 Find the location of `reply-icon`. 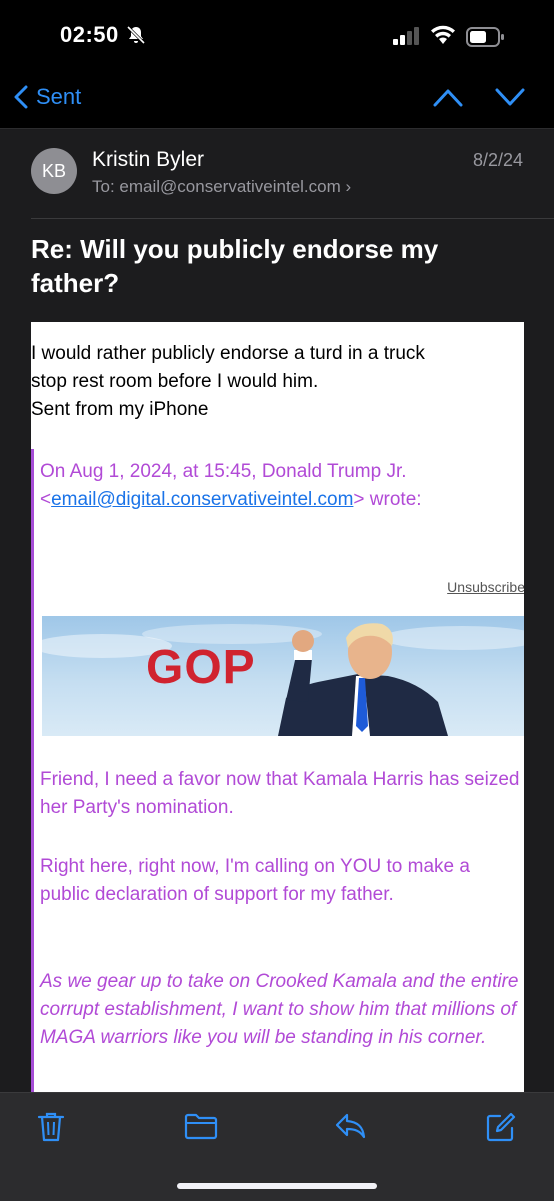

reply-icon is located at coordinates (351, 1128).